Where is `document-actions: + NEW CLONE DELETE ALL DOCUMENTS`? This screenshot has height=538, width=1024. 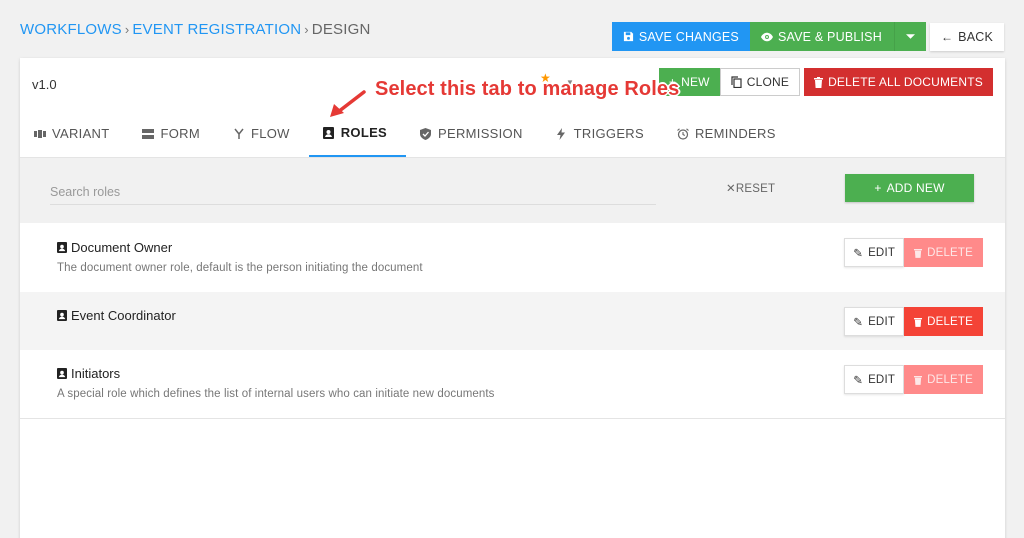
document-actions: + NEW CLONE DELETE ALL DOCUMENTS is located at coordinates (825, 82).